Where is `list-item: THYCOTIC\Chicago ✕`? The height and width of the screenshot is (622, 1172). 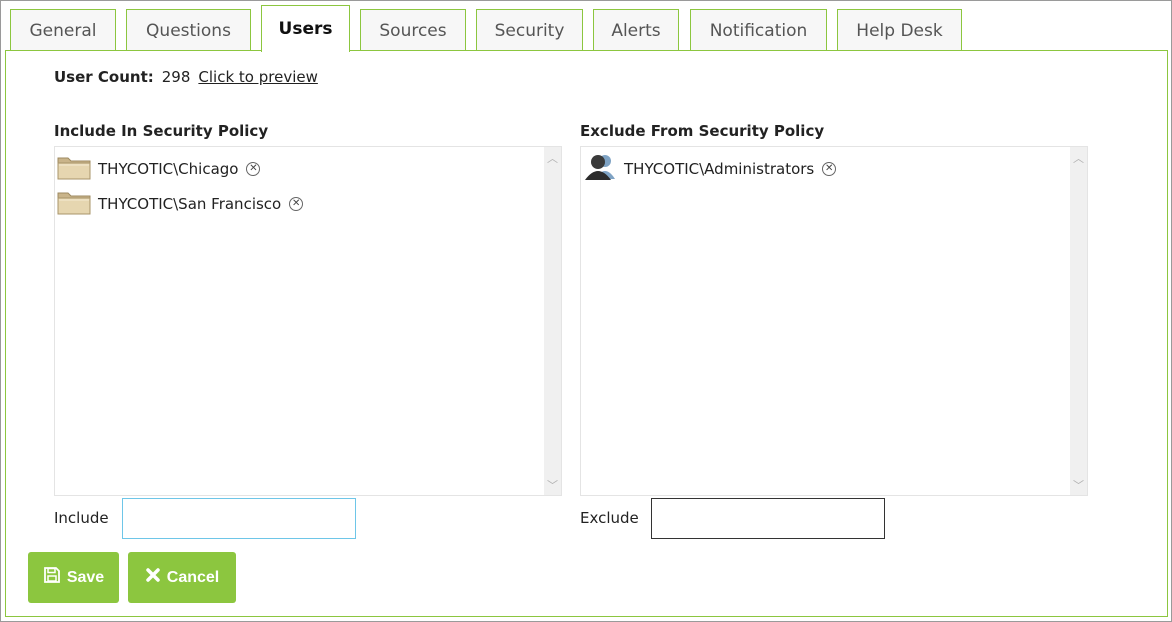
list-item: THYCOTIC\Chicago ✕ is located at coordinates (159, 169).